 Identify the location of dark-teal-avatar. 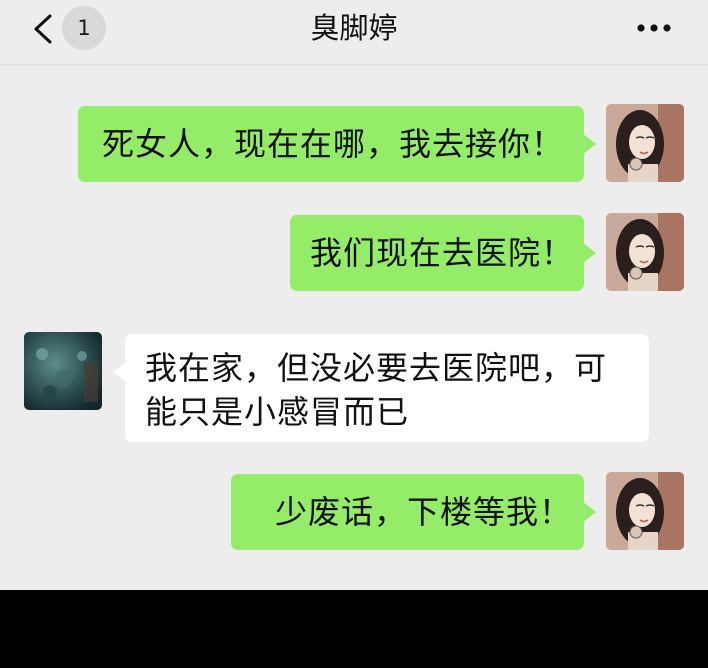
(63, 371).